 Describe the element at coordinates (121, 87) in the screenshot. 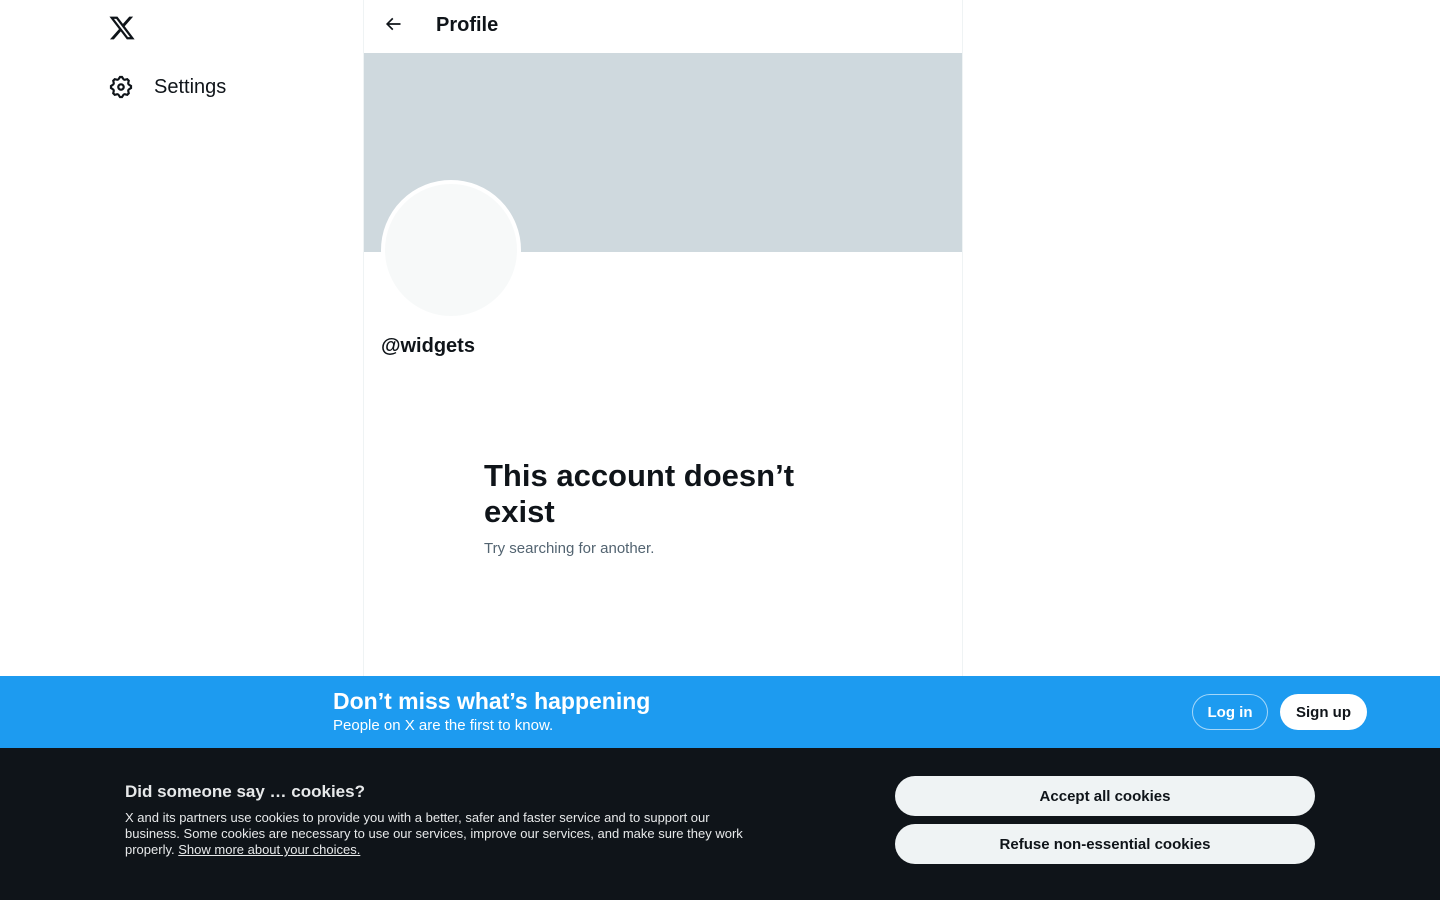

I see `gear-icon` at that location.